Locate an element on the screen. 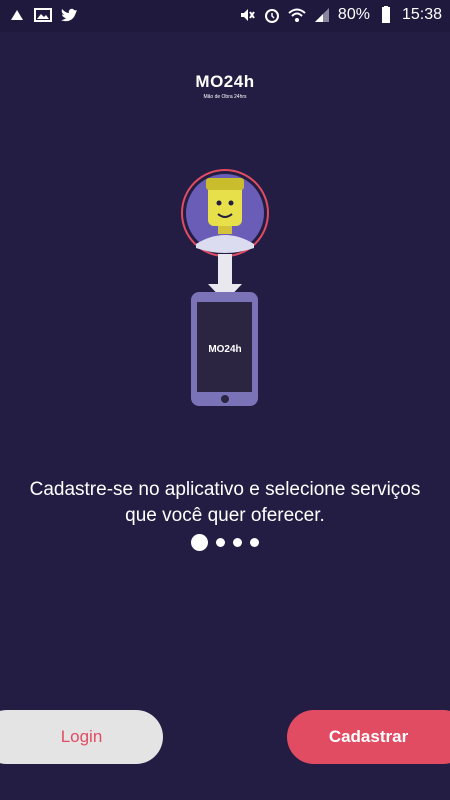 The width and height of the screenshot is (450, 800). battery-icon is located at coordinates (386, 15).